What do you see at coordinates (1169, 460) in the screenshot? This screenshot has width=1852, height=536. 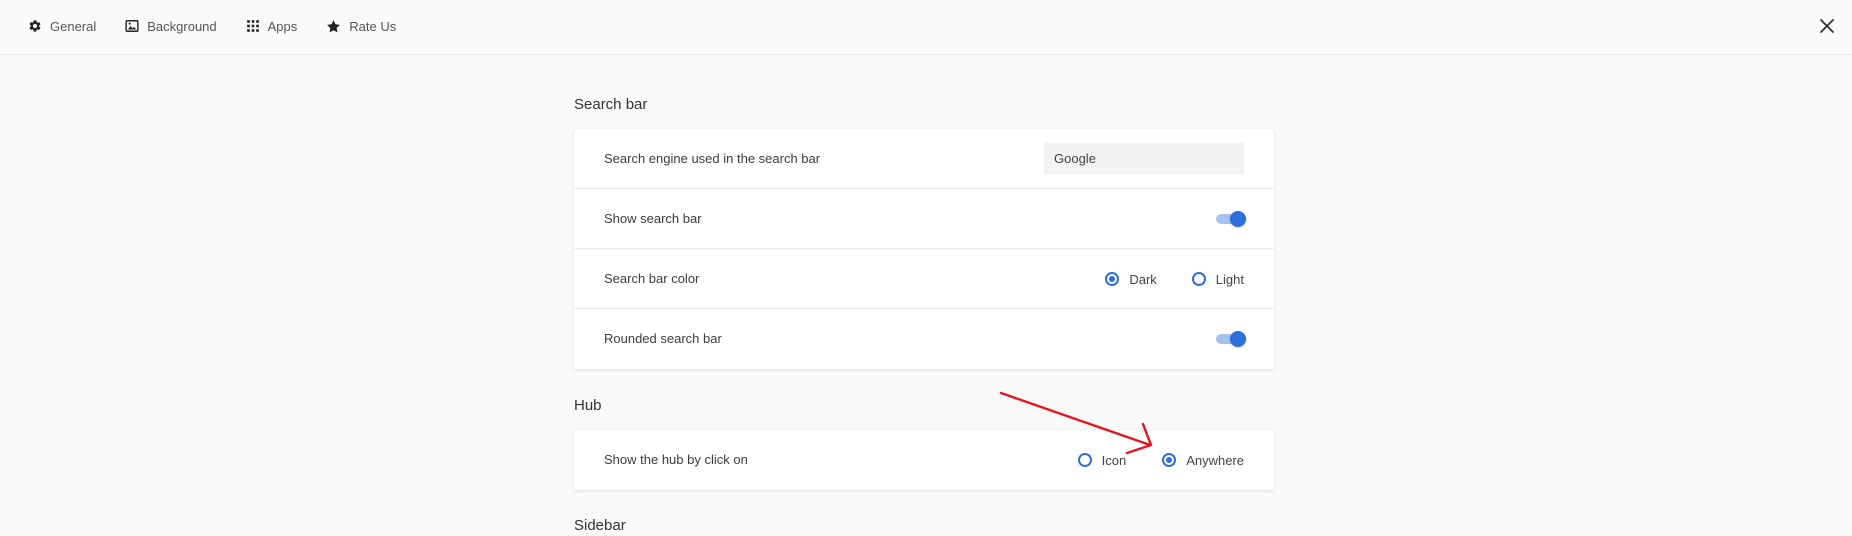 I see `radio-anywhere-button` at bounding box center [1169, 460].